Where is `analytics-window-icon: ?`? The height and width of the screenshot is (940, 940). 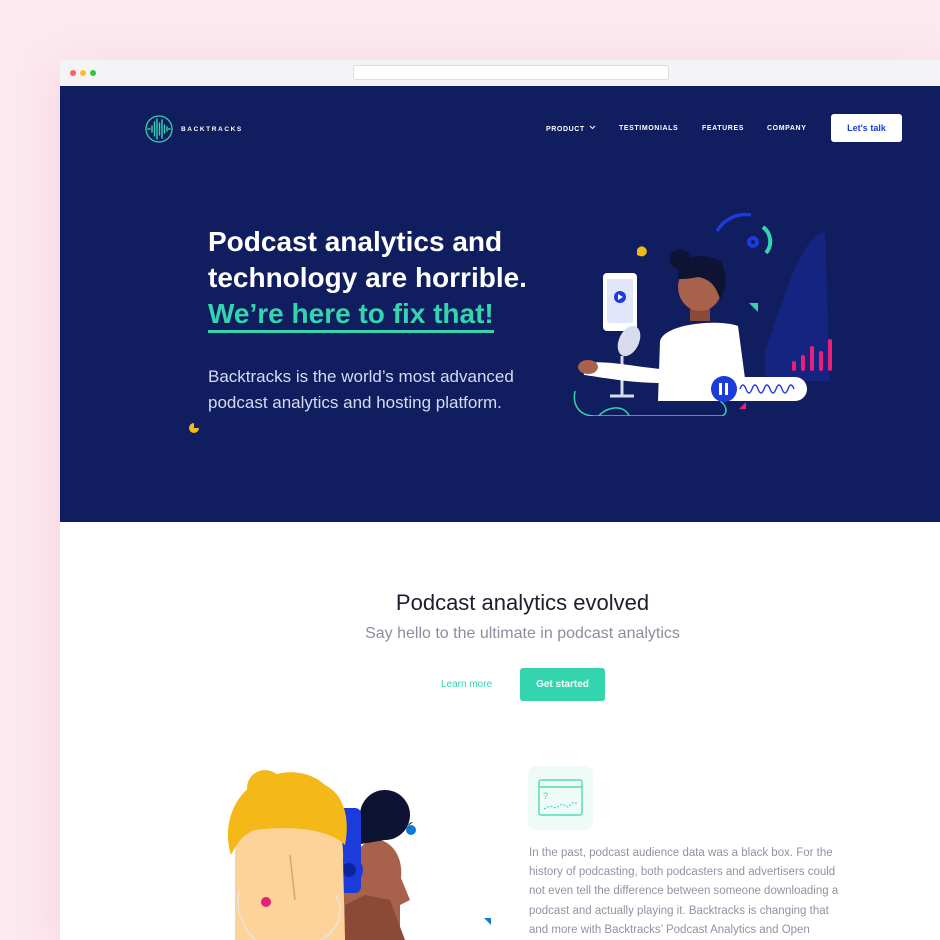
analytics-window-icon: ? is located at coordinates (560, 797).